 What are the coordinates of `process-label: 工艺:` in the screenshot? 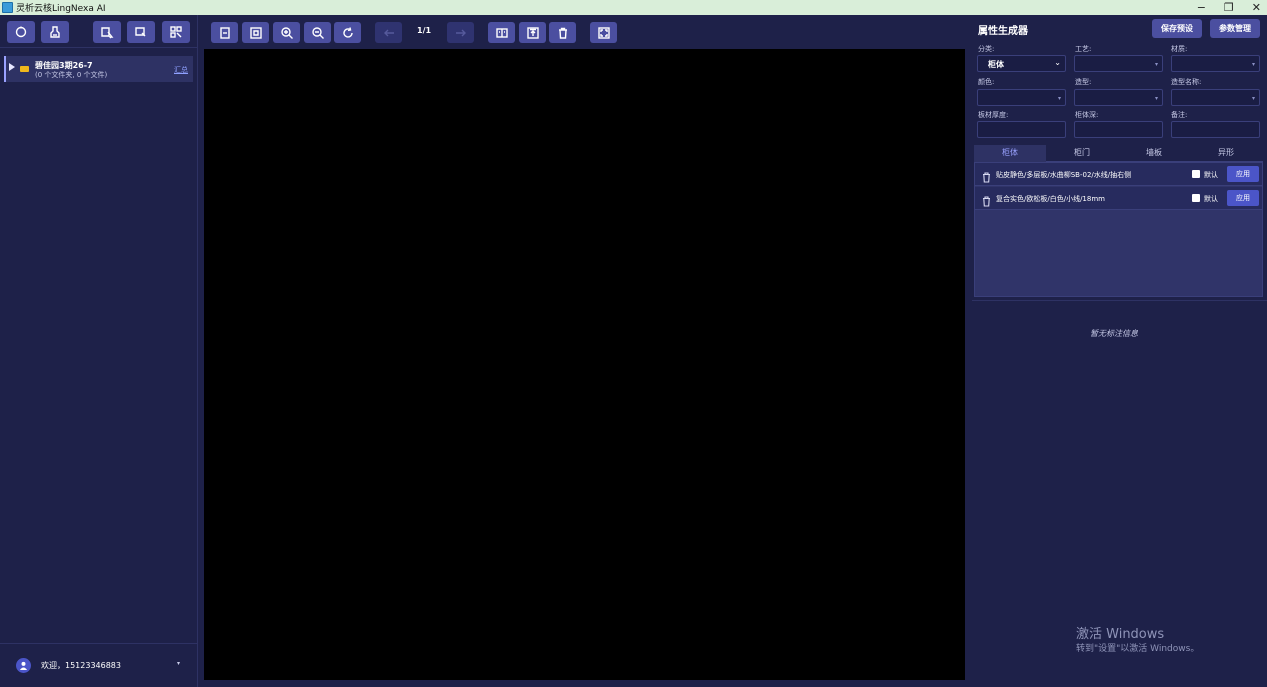 It's located at (1083, 49).